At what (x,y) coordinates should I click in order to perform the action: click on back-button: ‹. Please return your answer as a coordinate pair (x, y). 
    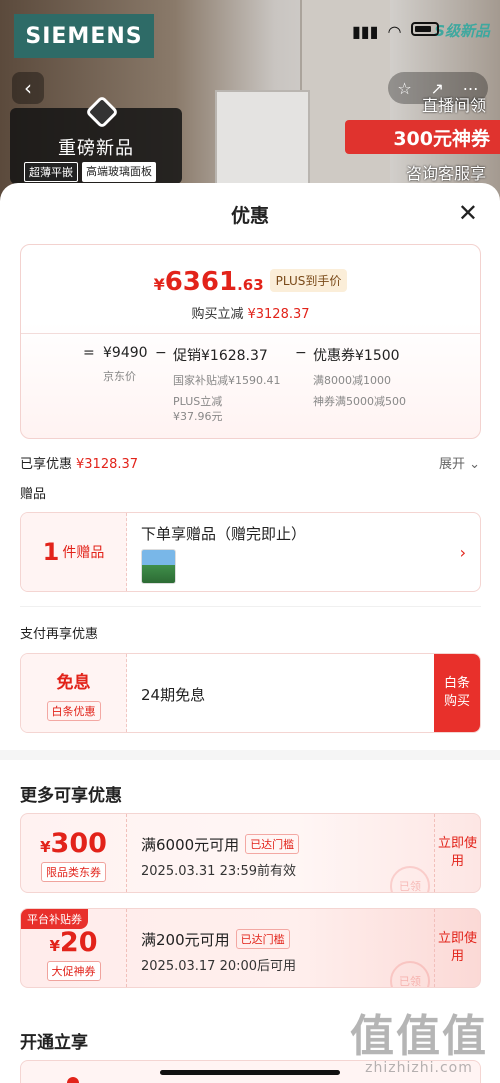
    Looking at the image, I should click on (28, 88).